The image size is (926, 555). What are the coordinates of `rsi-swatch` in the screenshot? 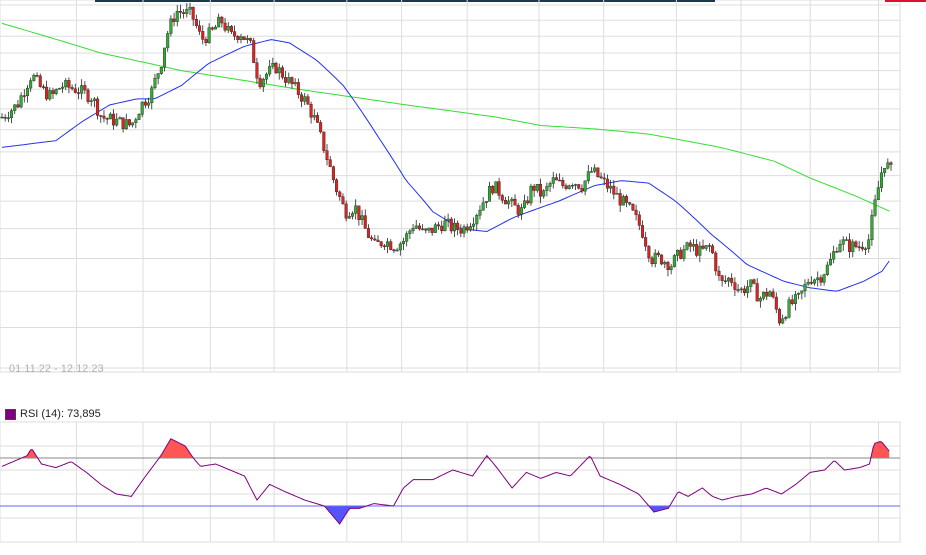 It's located at (10, 414).